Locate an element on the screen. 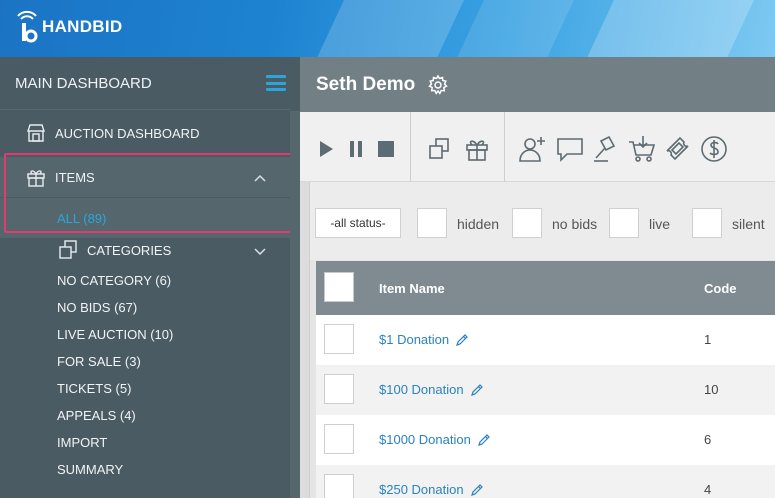  filter-bar: -all status- hidden no bids live silent is located at coordinates (542, 221).